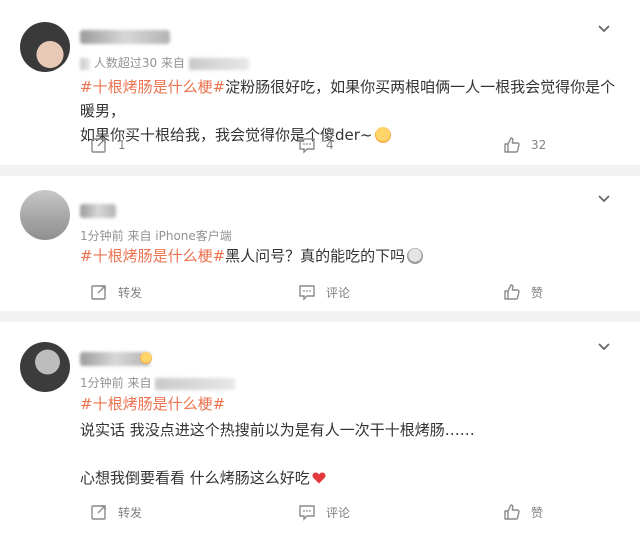  I want to click on meta-text: 1分钟前 来自 iPhone客户端, so click(156, 236).